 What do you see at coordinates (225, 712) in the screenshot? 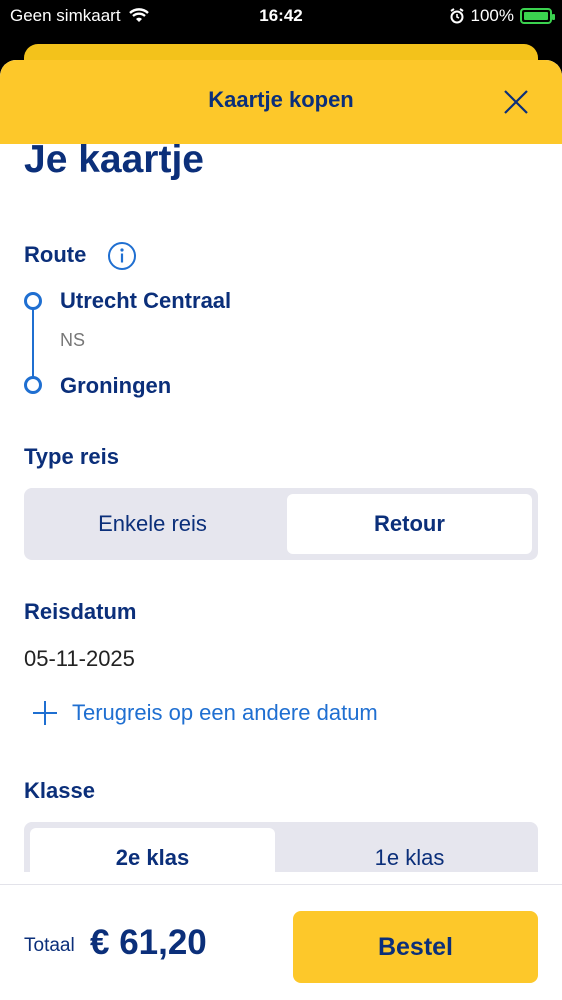
I see `return-date-link-label: Terugreis op een andere datum` at bounding box center [225, 712].